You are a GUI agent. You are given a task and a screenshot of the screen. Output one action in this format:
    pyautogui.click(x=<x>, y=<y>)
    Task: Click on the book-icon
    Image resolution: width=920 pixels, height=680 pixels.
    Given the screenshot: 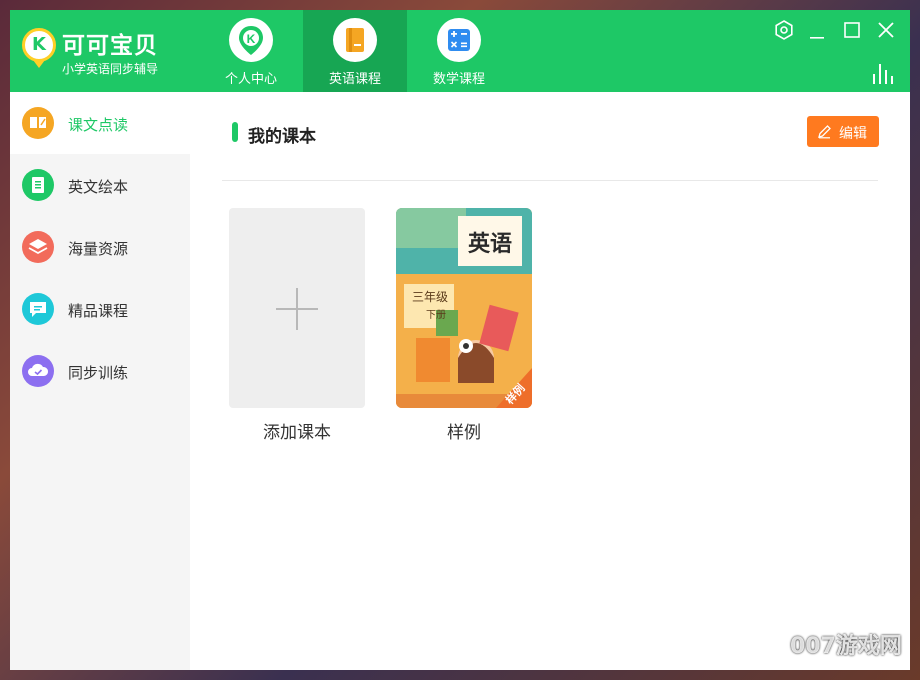 What is the action you would take?
    pyautogui.click(x=355, y=40)
    